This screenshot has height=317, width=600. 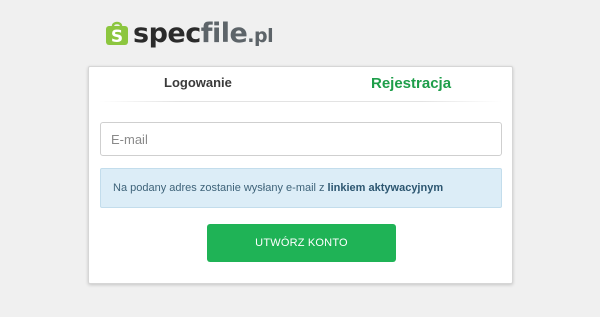 I want to click on svg-text: S, so click(x=117, y=36).